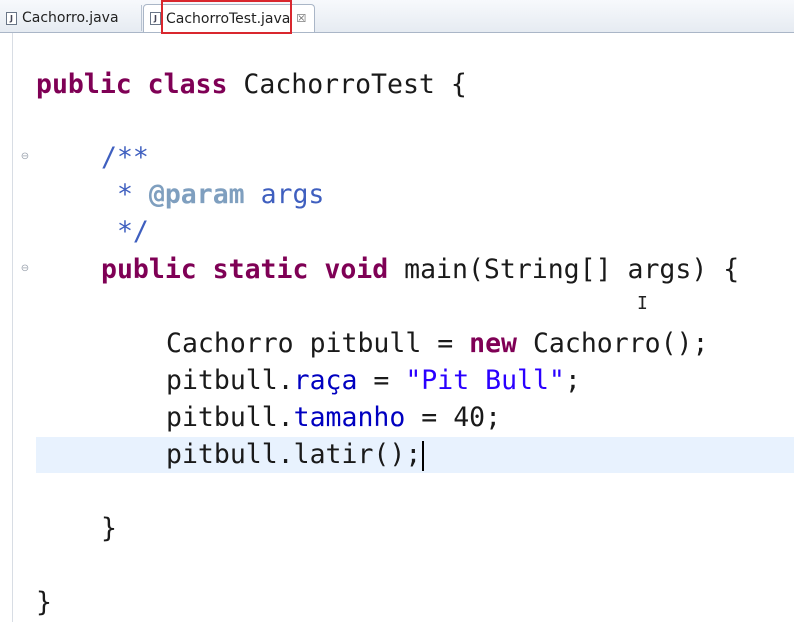  What do you see at coordinates (125, 157) in the screenshot?
I see `code-line: /**` at bounding box center [125, 157].